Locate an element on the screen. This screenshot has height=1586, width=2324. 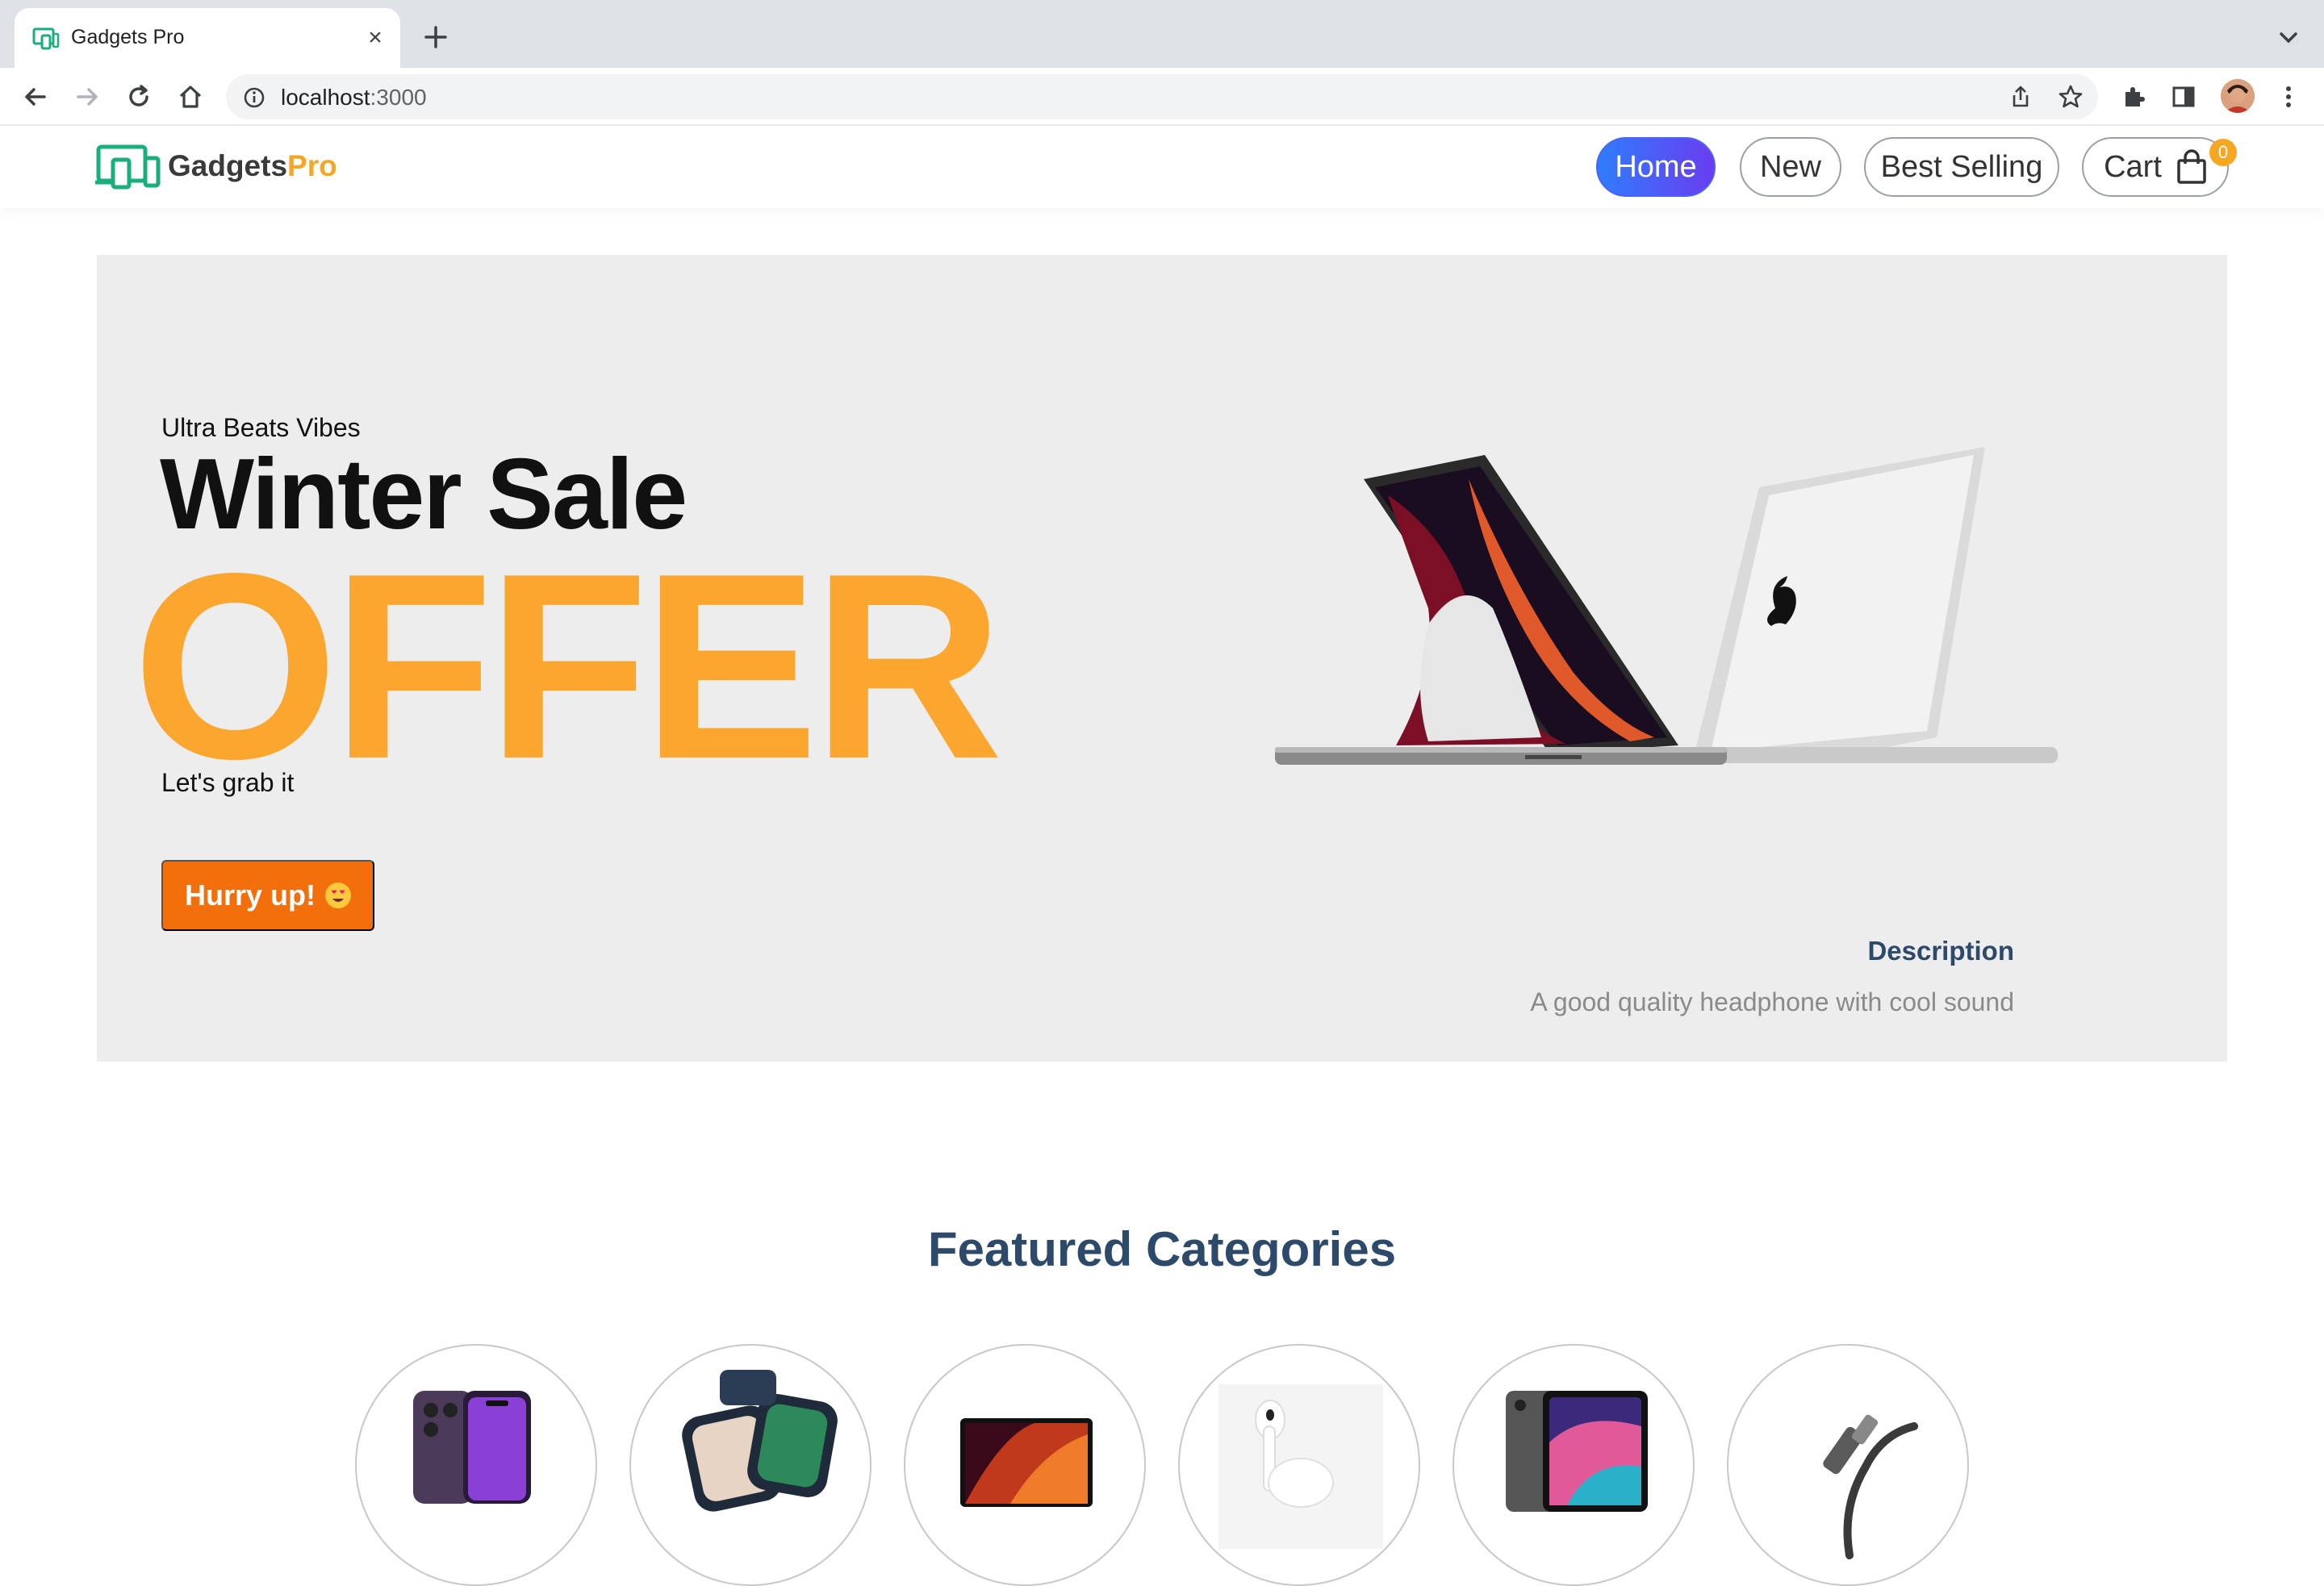
ipad-icon is located at coordinates (1577, 1452).